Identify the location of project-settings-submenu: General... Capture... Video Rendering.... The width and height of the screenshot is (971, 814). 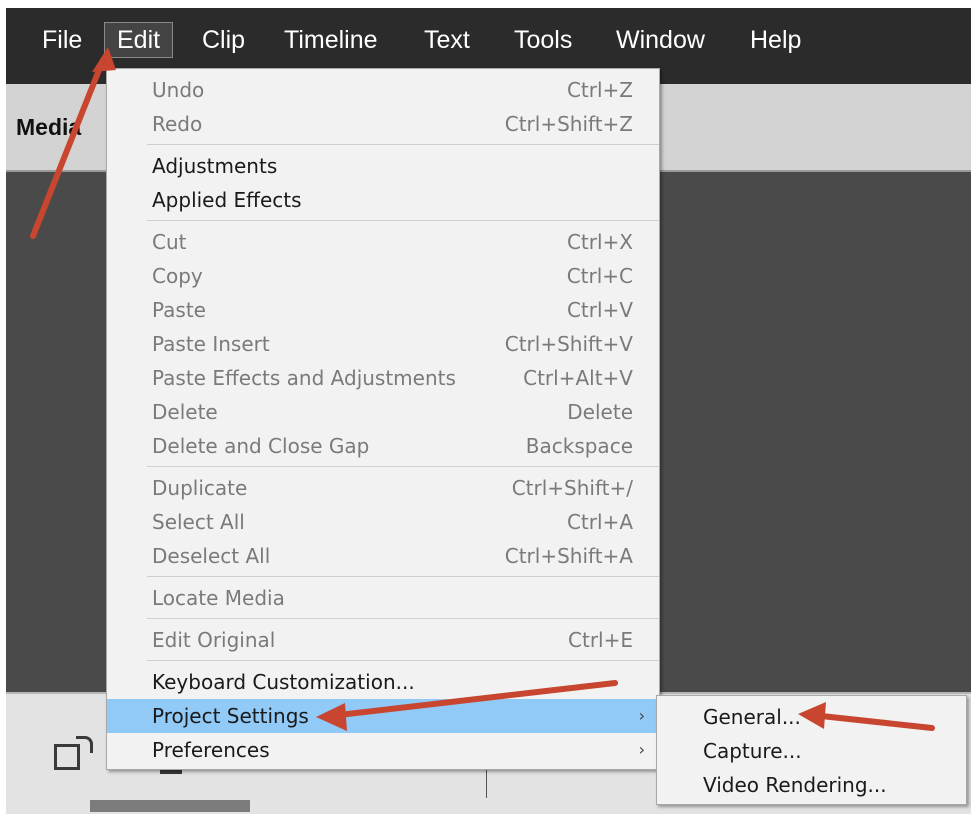
(811, 750).